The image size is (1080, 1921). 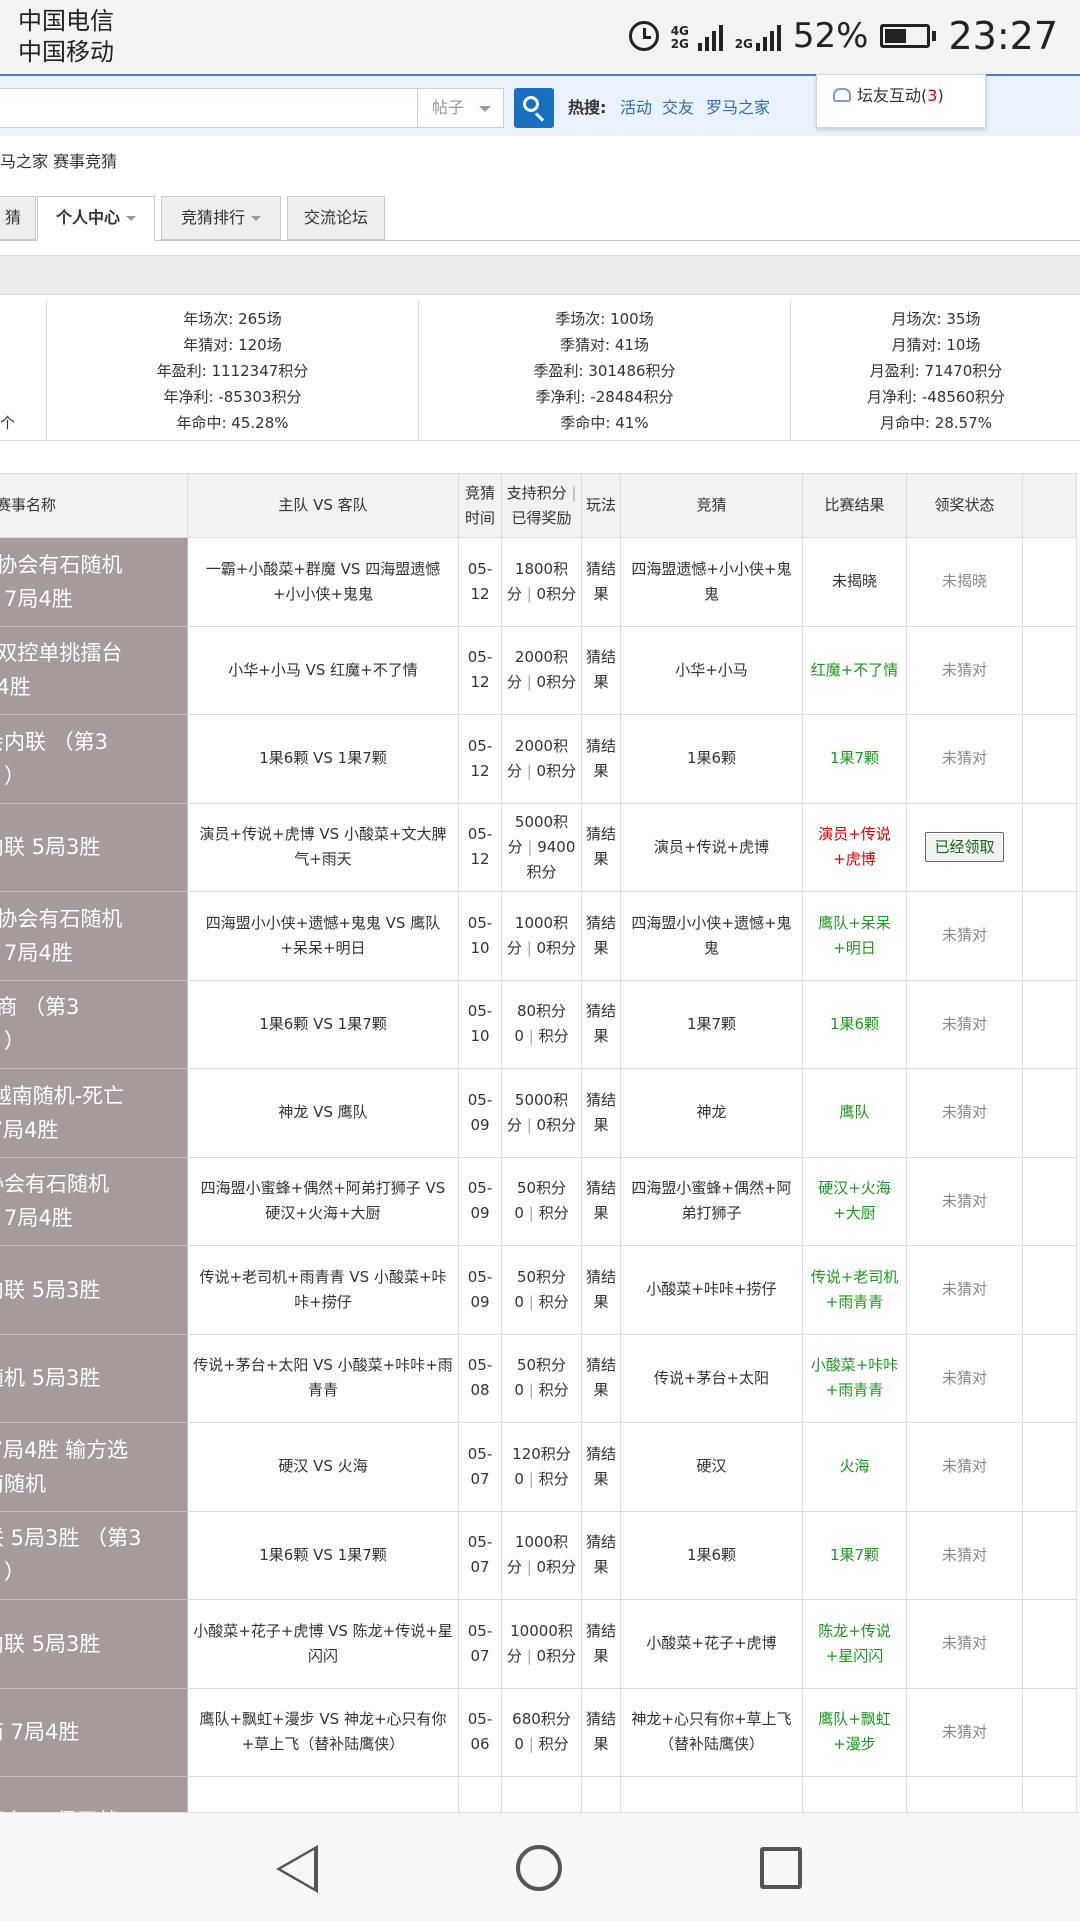 I want to click on stat-line: 月盈利: 71470积分, so click(x=936, y=371).